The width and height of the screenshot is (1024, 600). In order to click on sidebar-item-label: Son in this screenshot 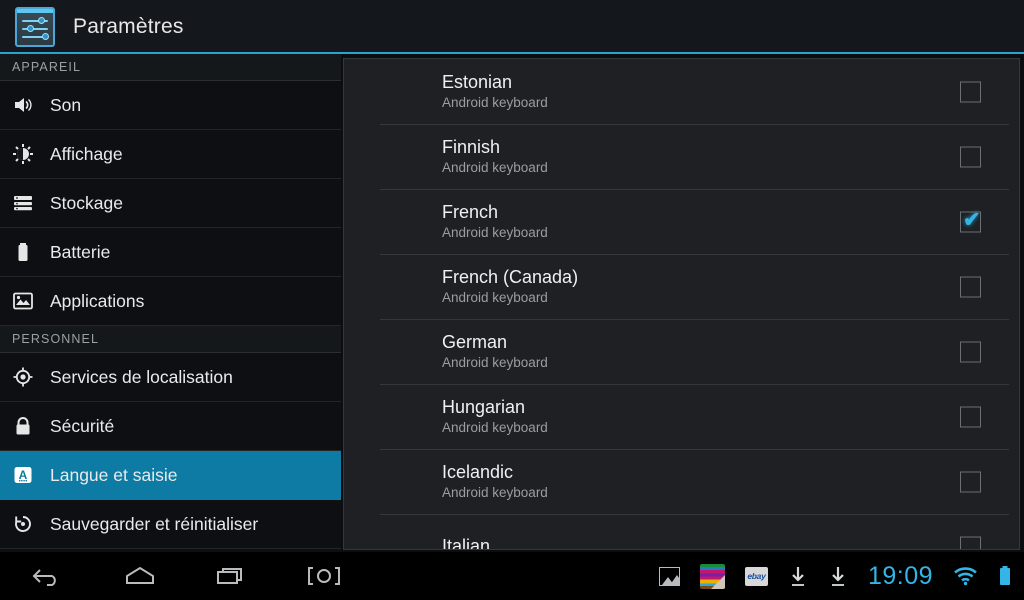, I will do `click(66, 104)`.